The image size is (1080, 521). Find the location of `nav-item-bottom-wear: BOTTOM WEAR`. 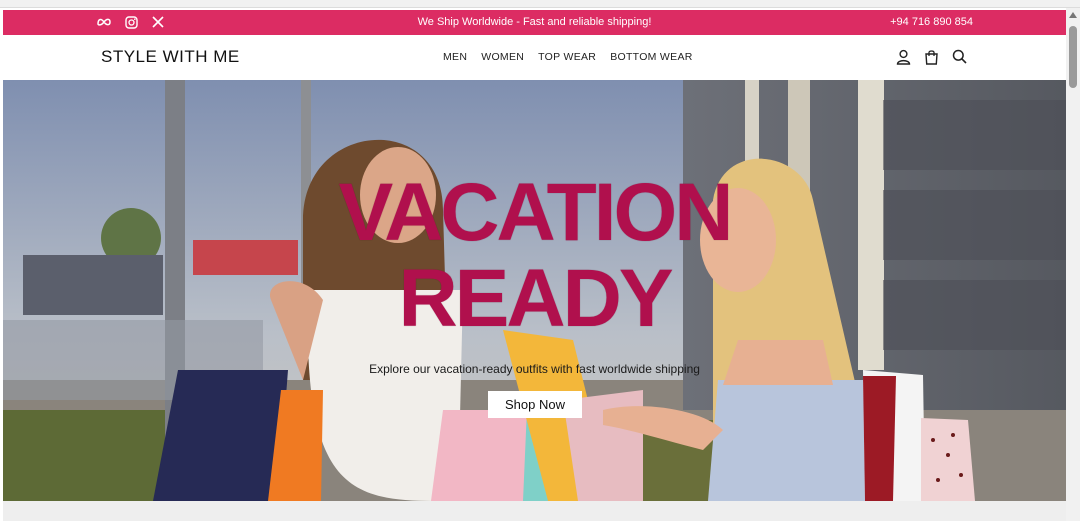

nav-item-bottom-wear: BOTTOM WEAR is located at coordinates (651, 57).